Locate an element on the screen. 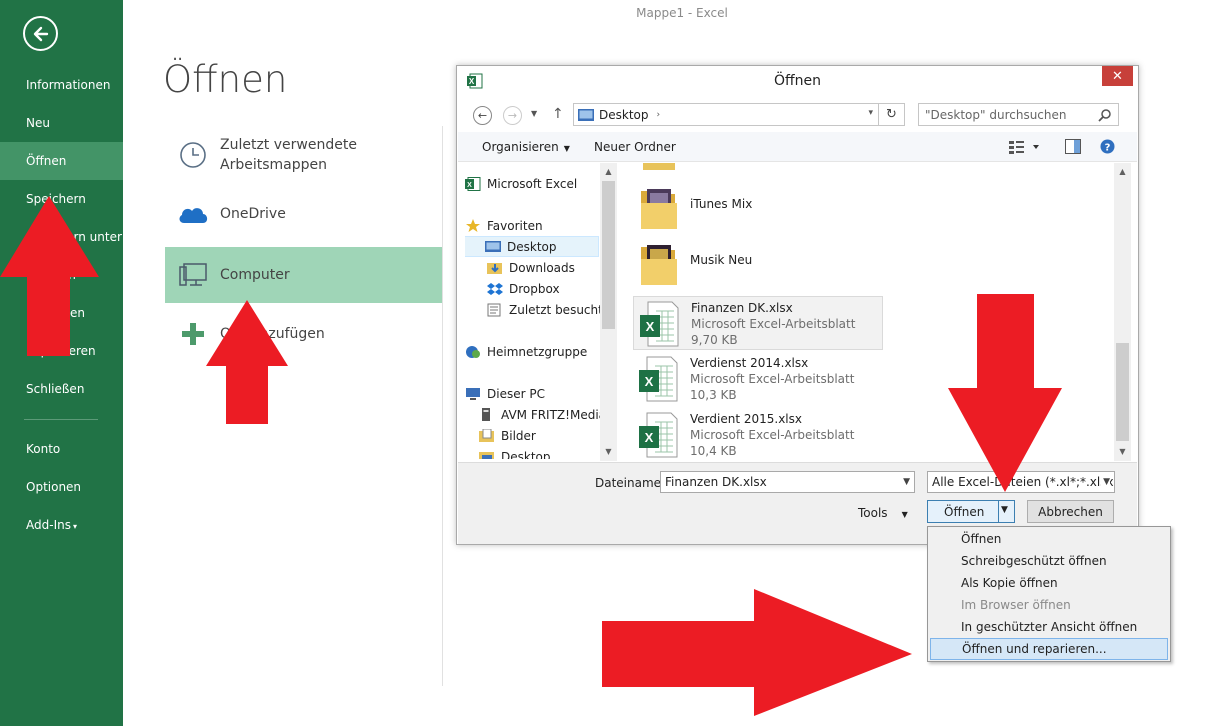  view-options-icon is located at coordinates (1024, 147).